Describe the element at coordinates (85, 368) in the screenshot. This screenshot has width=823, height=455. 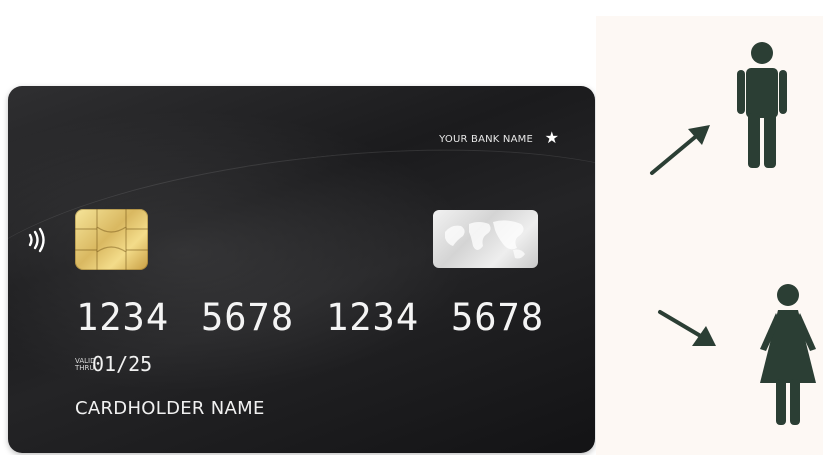
I see `valid-label-line2: THRU` at that location.